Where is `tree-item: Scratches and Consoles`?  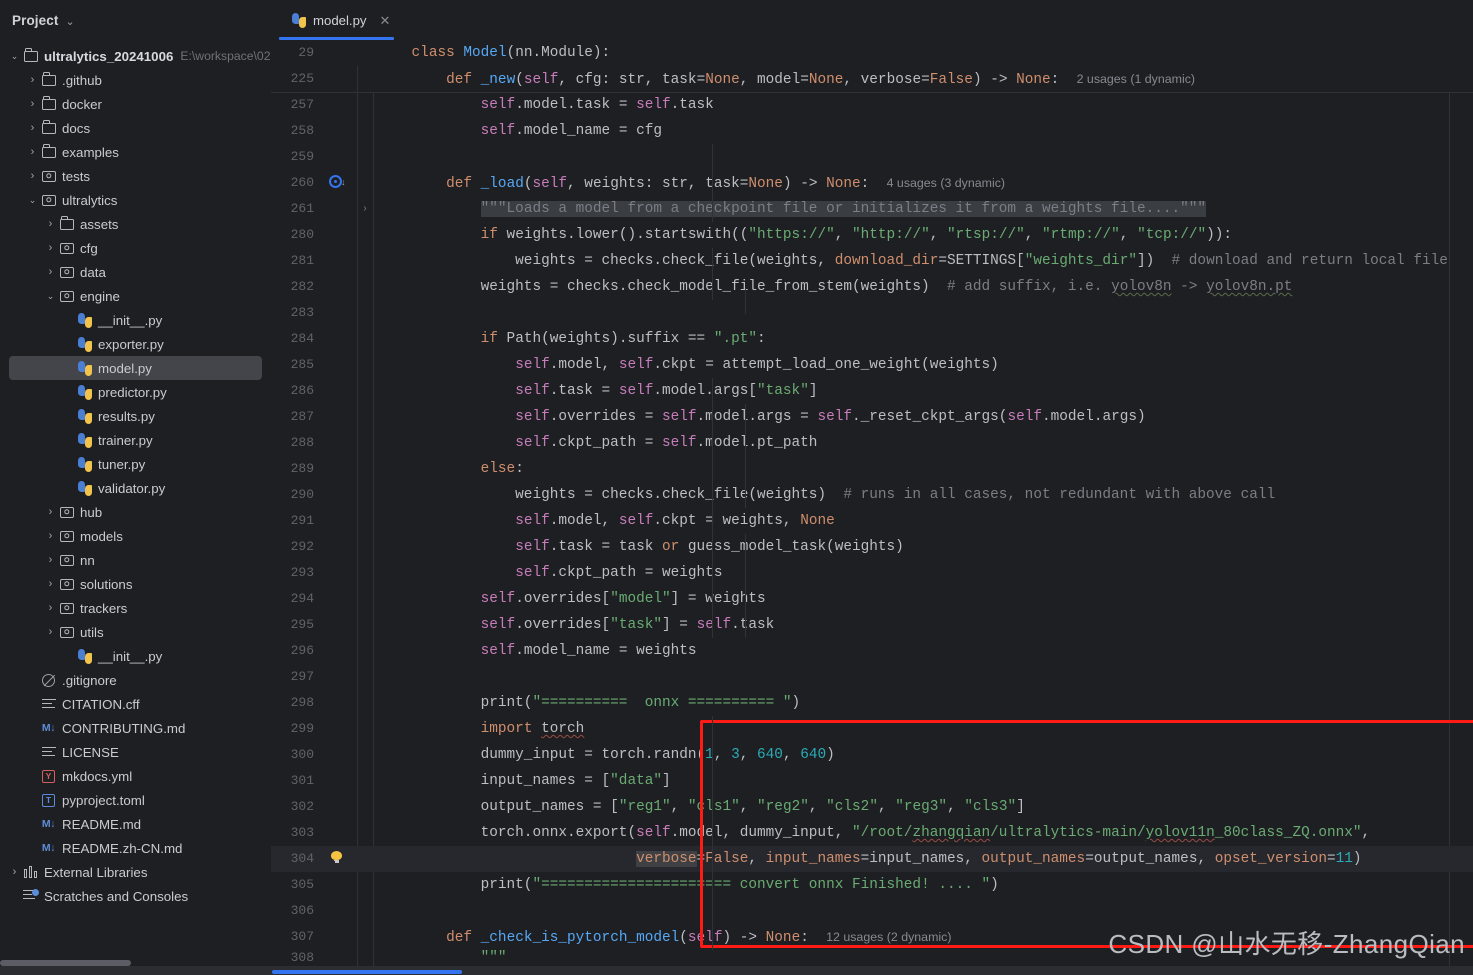
tree-item: Scratches and Consoles is located at coordinates (135, 896).